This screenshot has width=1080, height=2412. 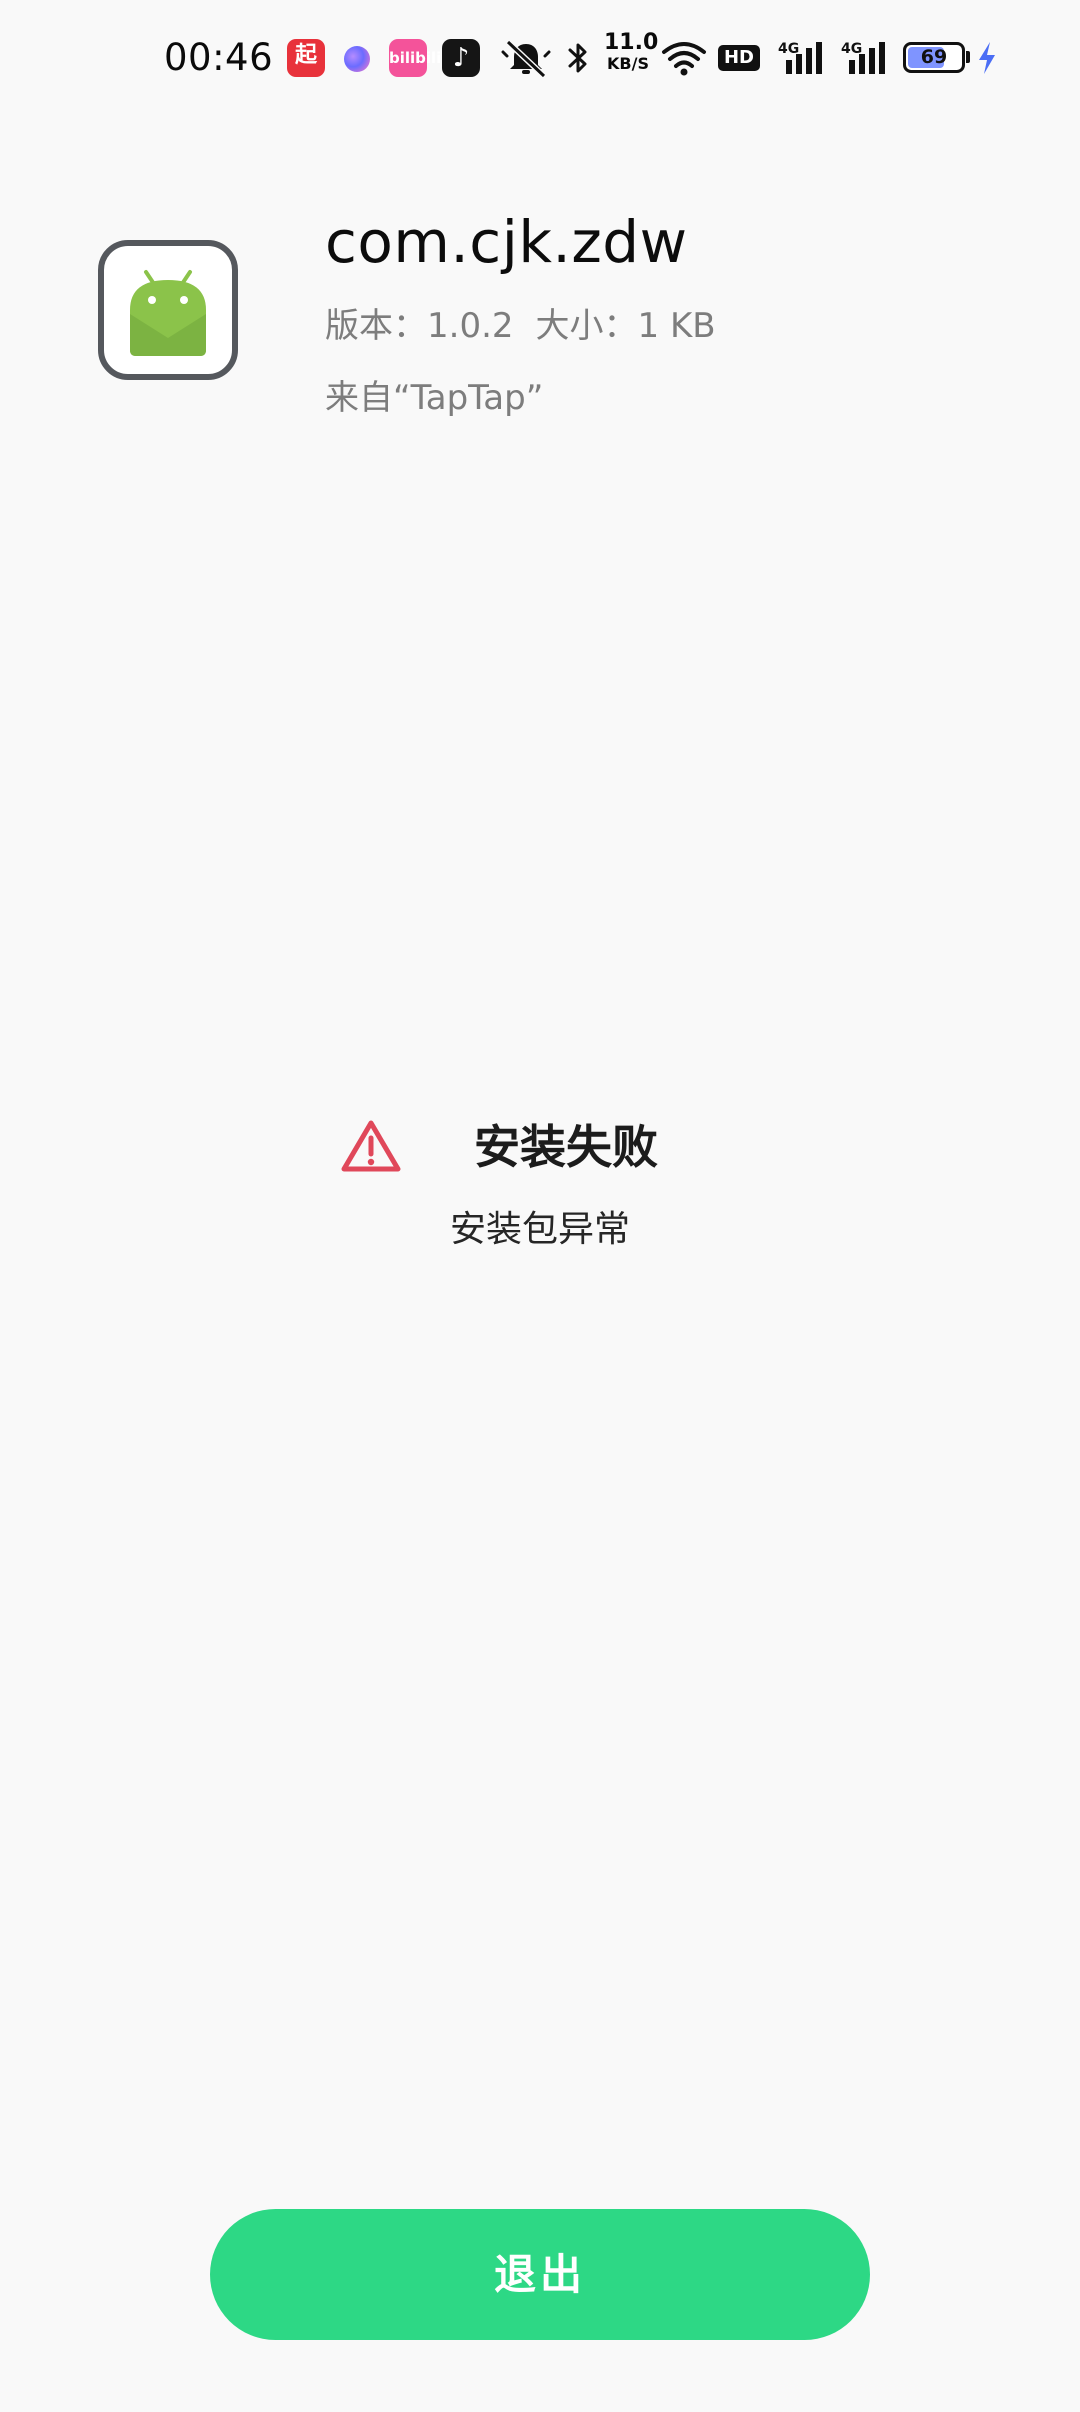 What do you see at coordinates (434, 398) in the screenshot?
I see `app-source: 来自“TapTap”` at bounding box center [434, 398].